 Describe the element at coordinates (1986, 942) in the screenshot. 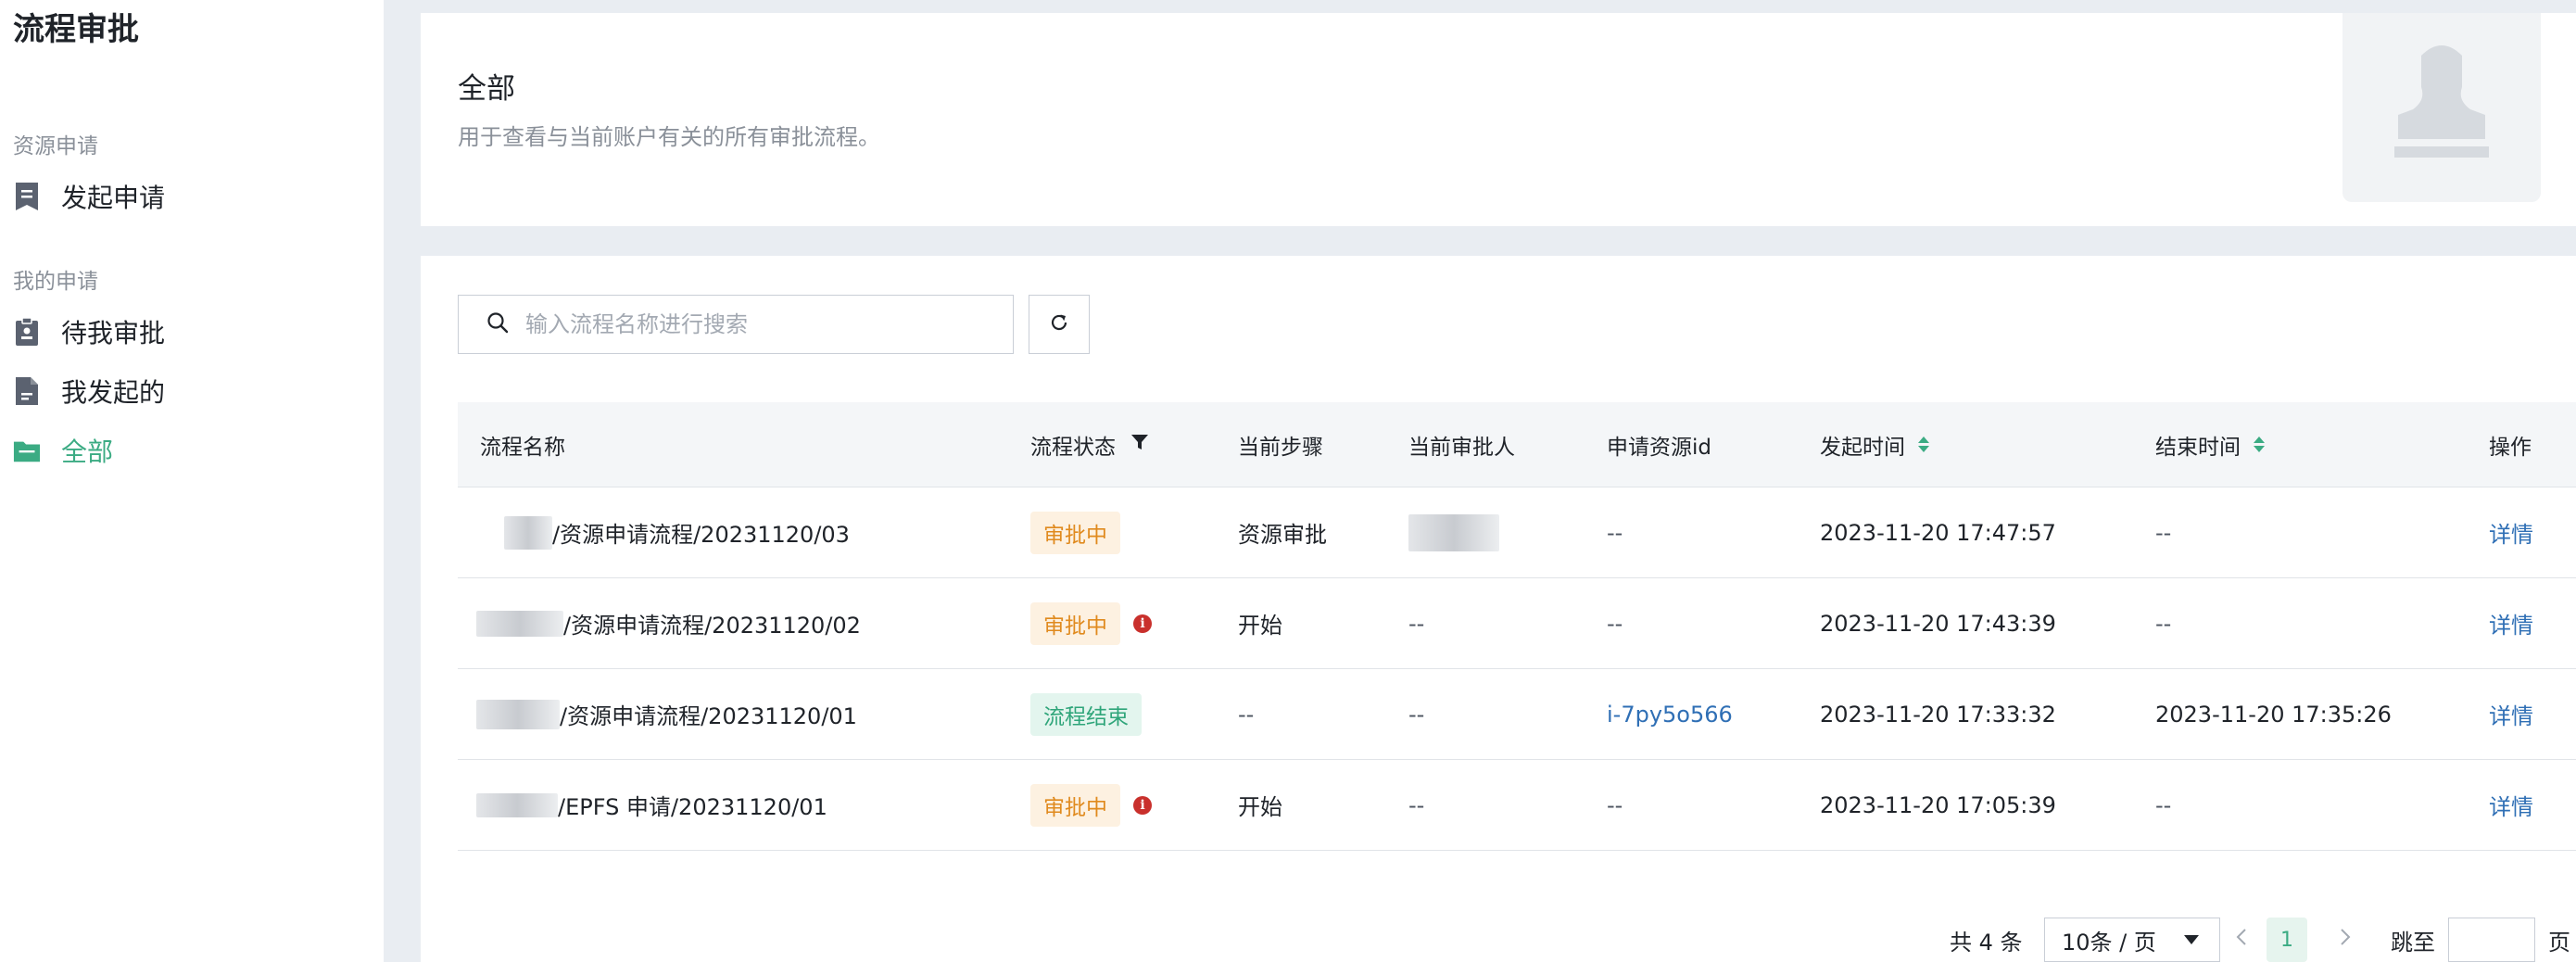

I see `pagination-total: 共 4 条` at that location.